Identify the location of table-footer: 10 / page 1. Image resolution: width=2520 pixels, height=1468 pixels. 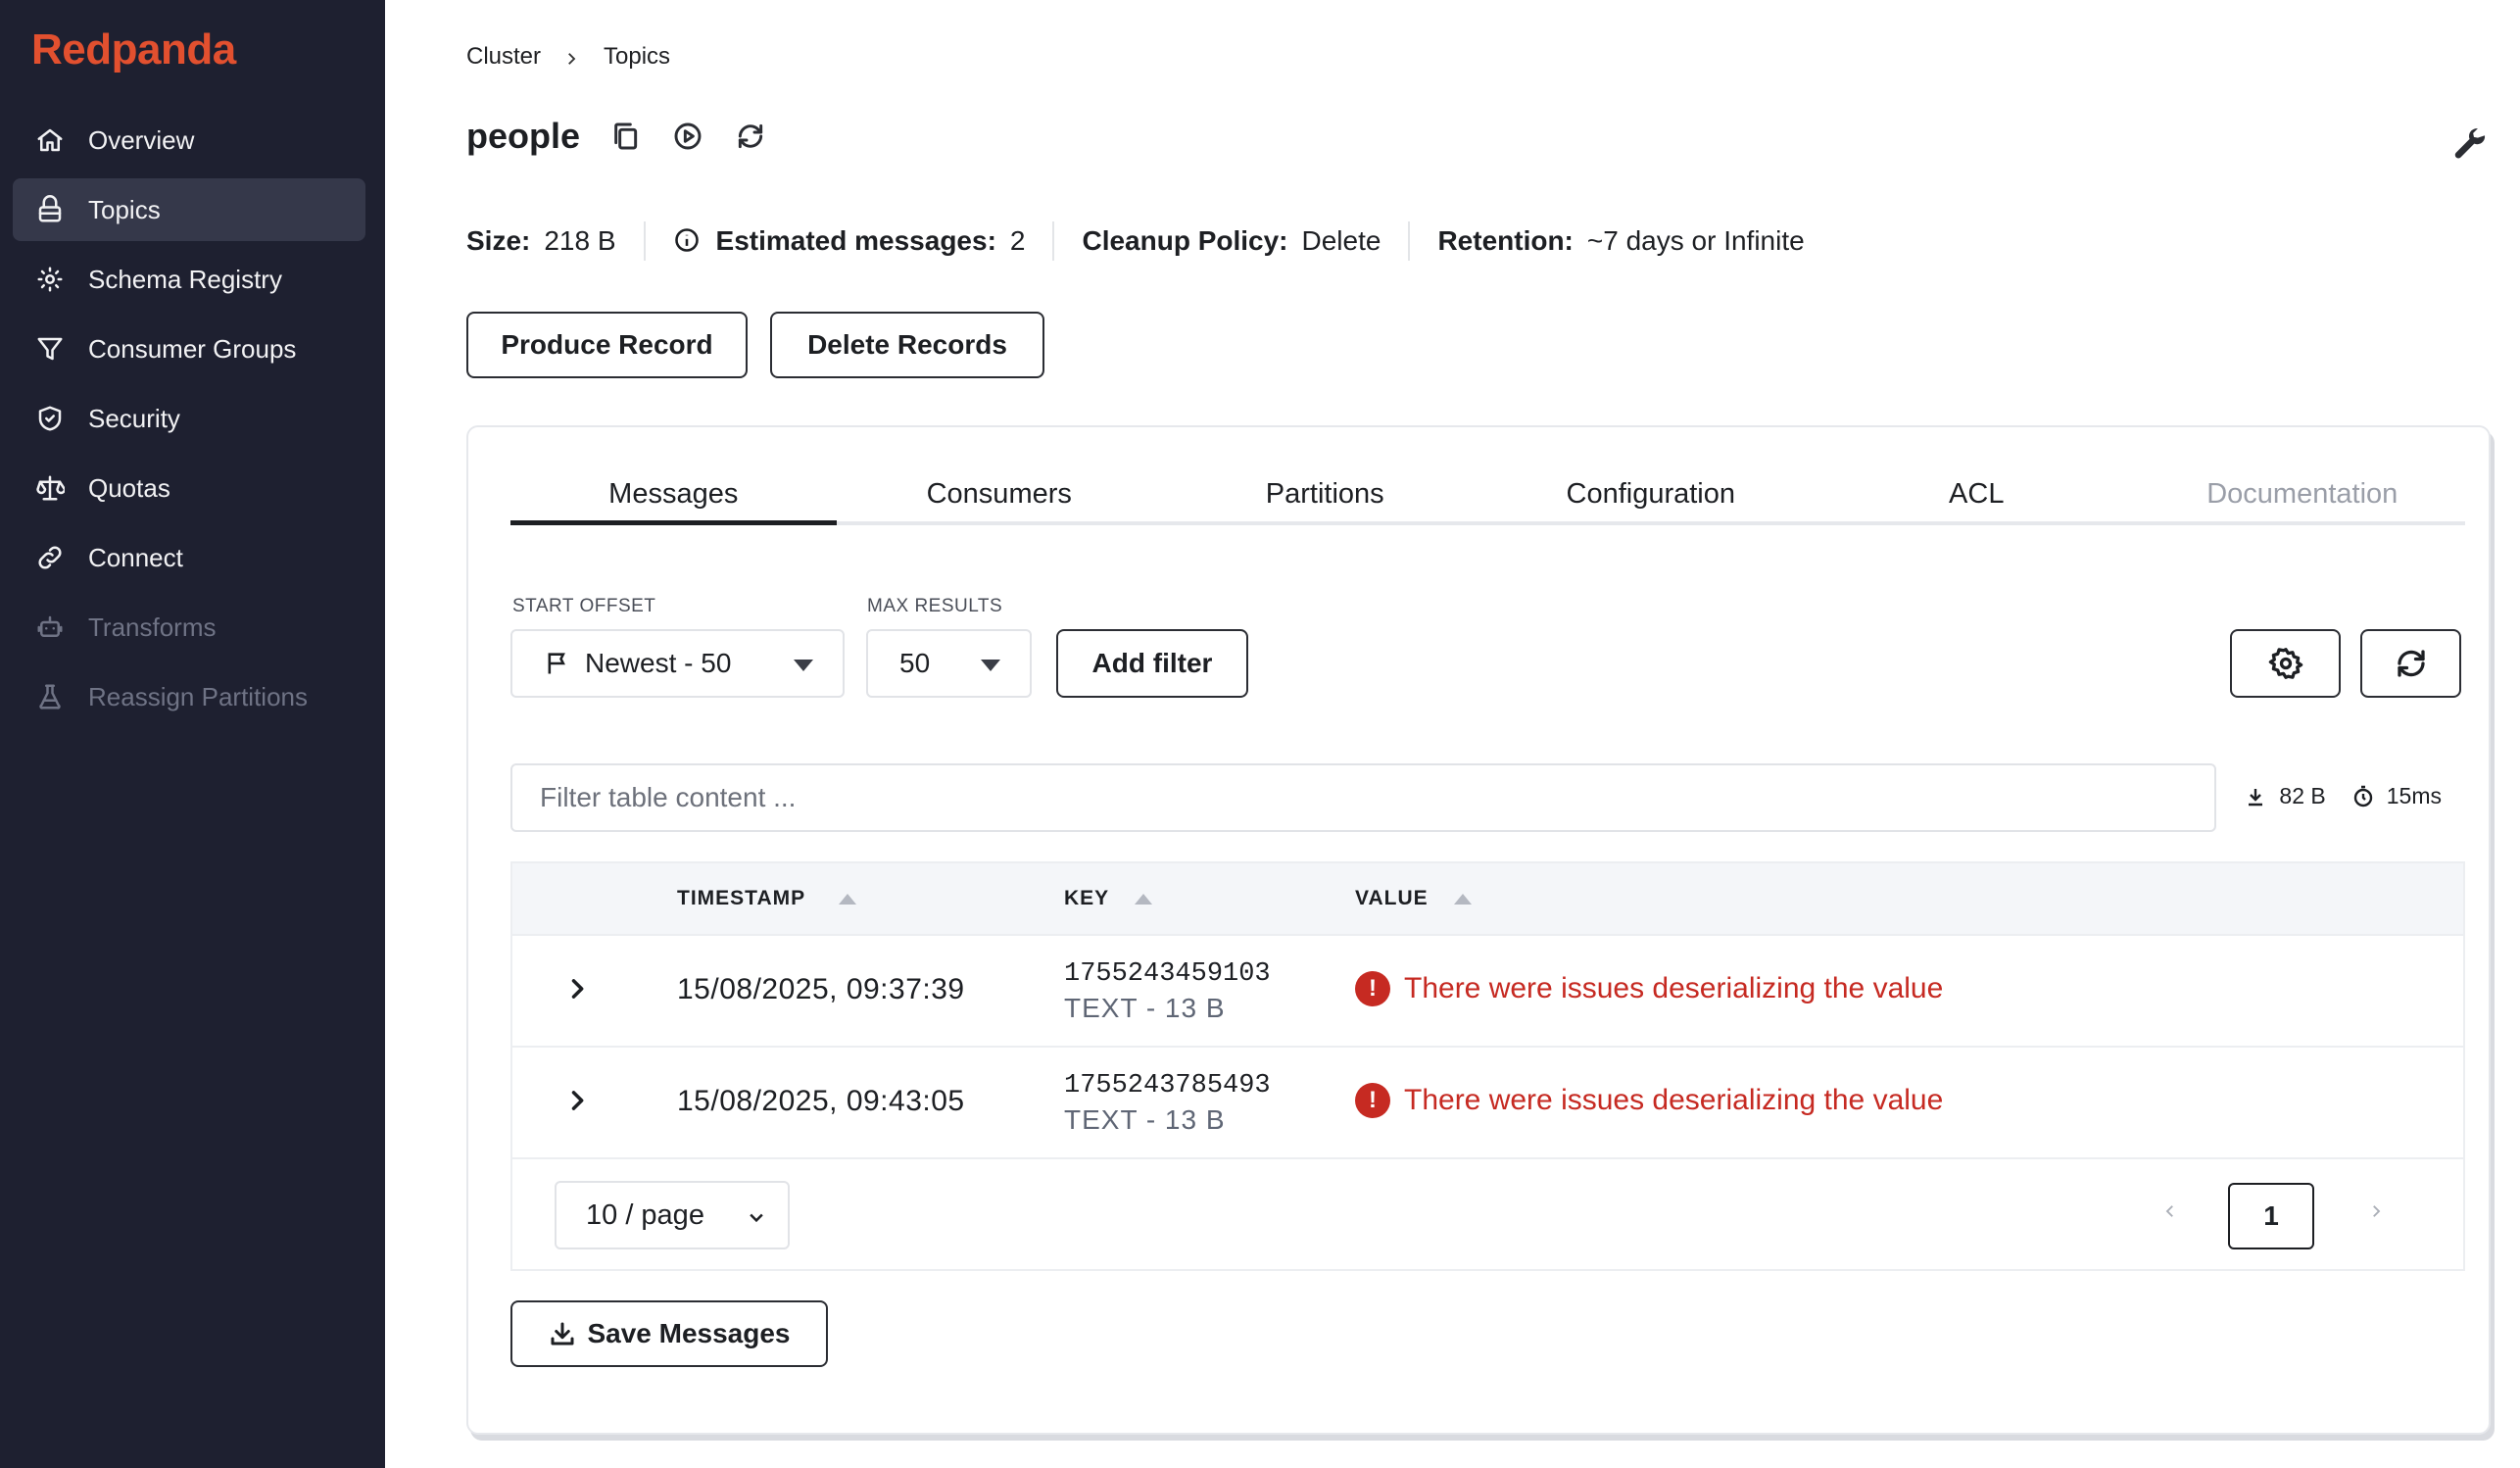
(1487, 1214).